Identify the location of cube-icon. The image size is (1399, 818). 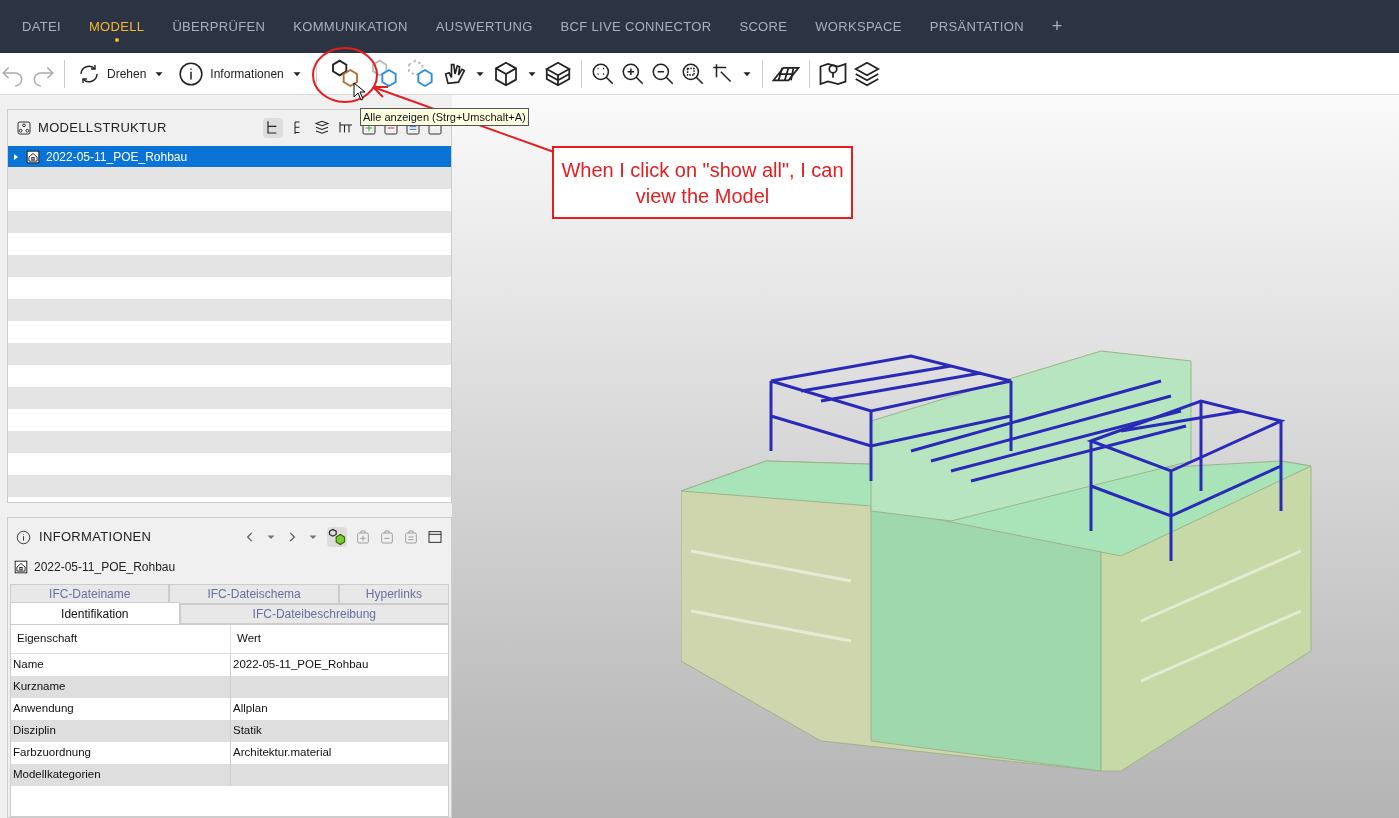
(337, 537).